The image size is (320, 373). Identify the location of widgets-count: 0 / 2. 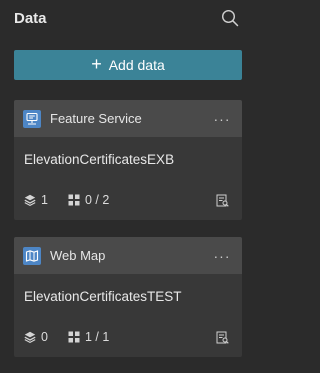
(97, 200).